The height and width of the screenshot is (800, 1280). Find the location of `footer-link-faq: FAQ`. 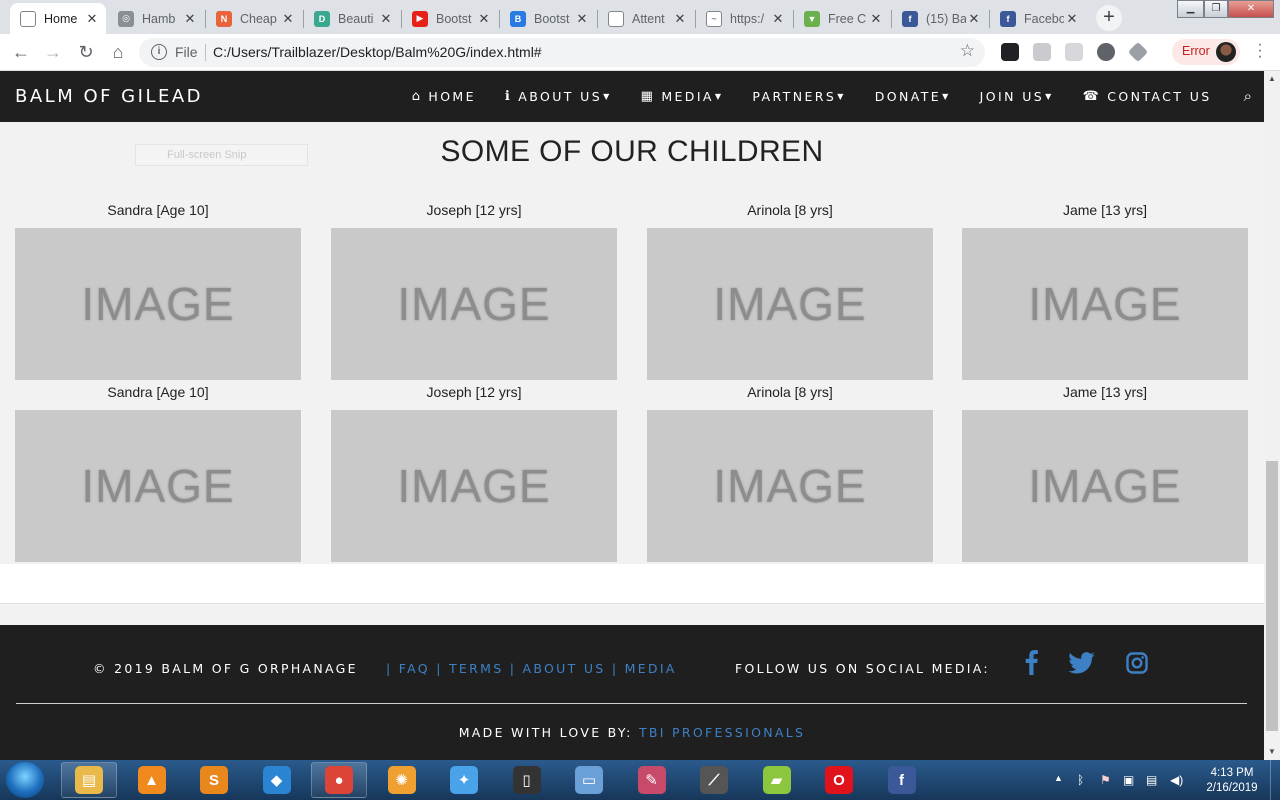

footer-link-faq: FAQ is located at coordinates (414, 668).